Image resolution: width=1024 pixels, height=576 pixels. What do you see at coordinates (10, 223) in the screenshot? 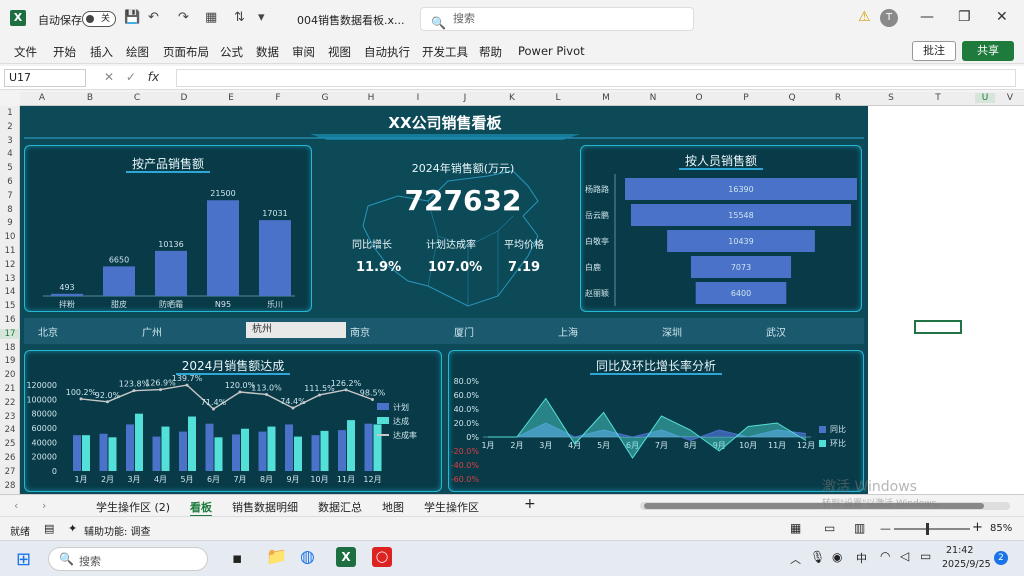
I see `row-header-9: 9` at bounding box center [10, 223].